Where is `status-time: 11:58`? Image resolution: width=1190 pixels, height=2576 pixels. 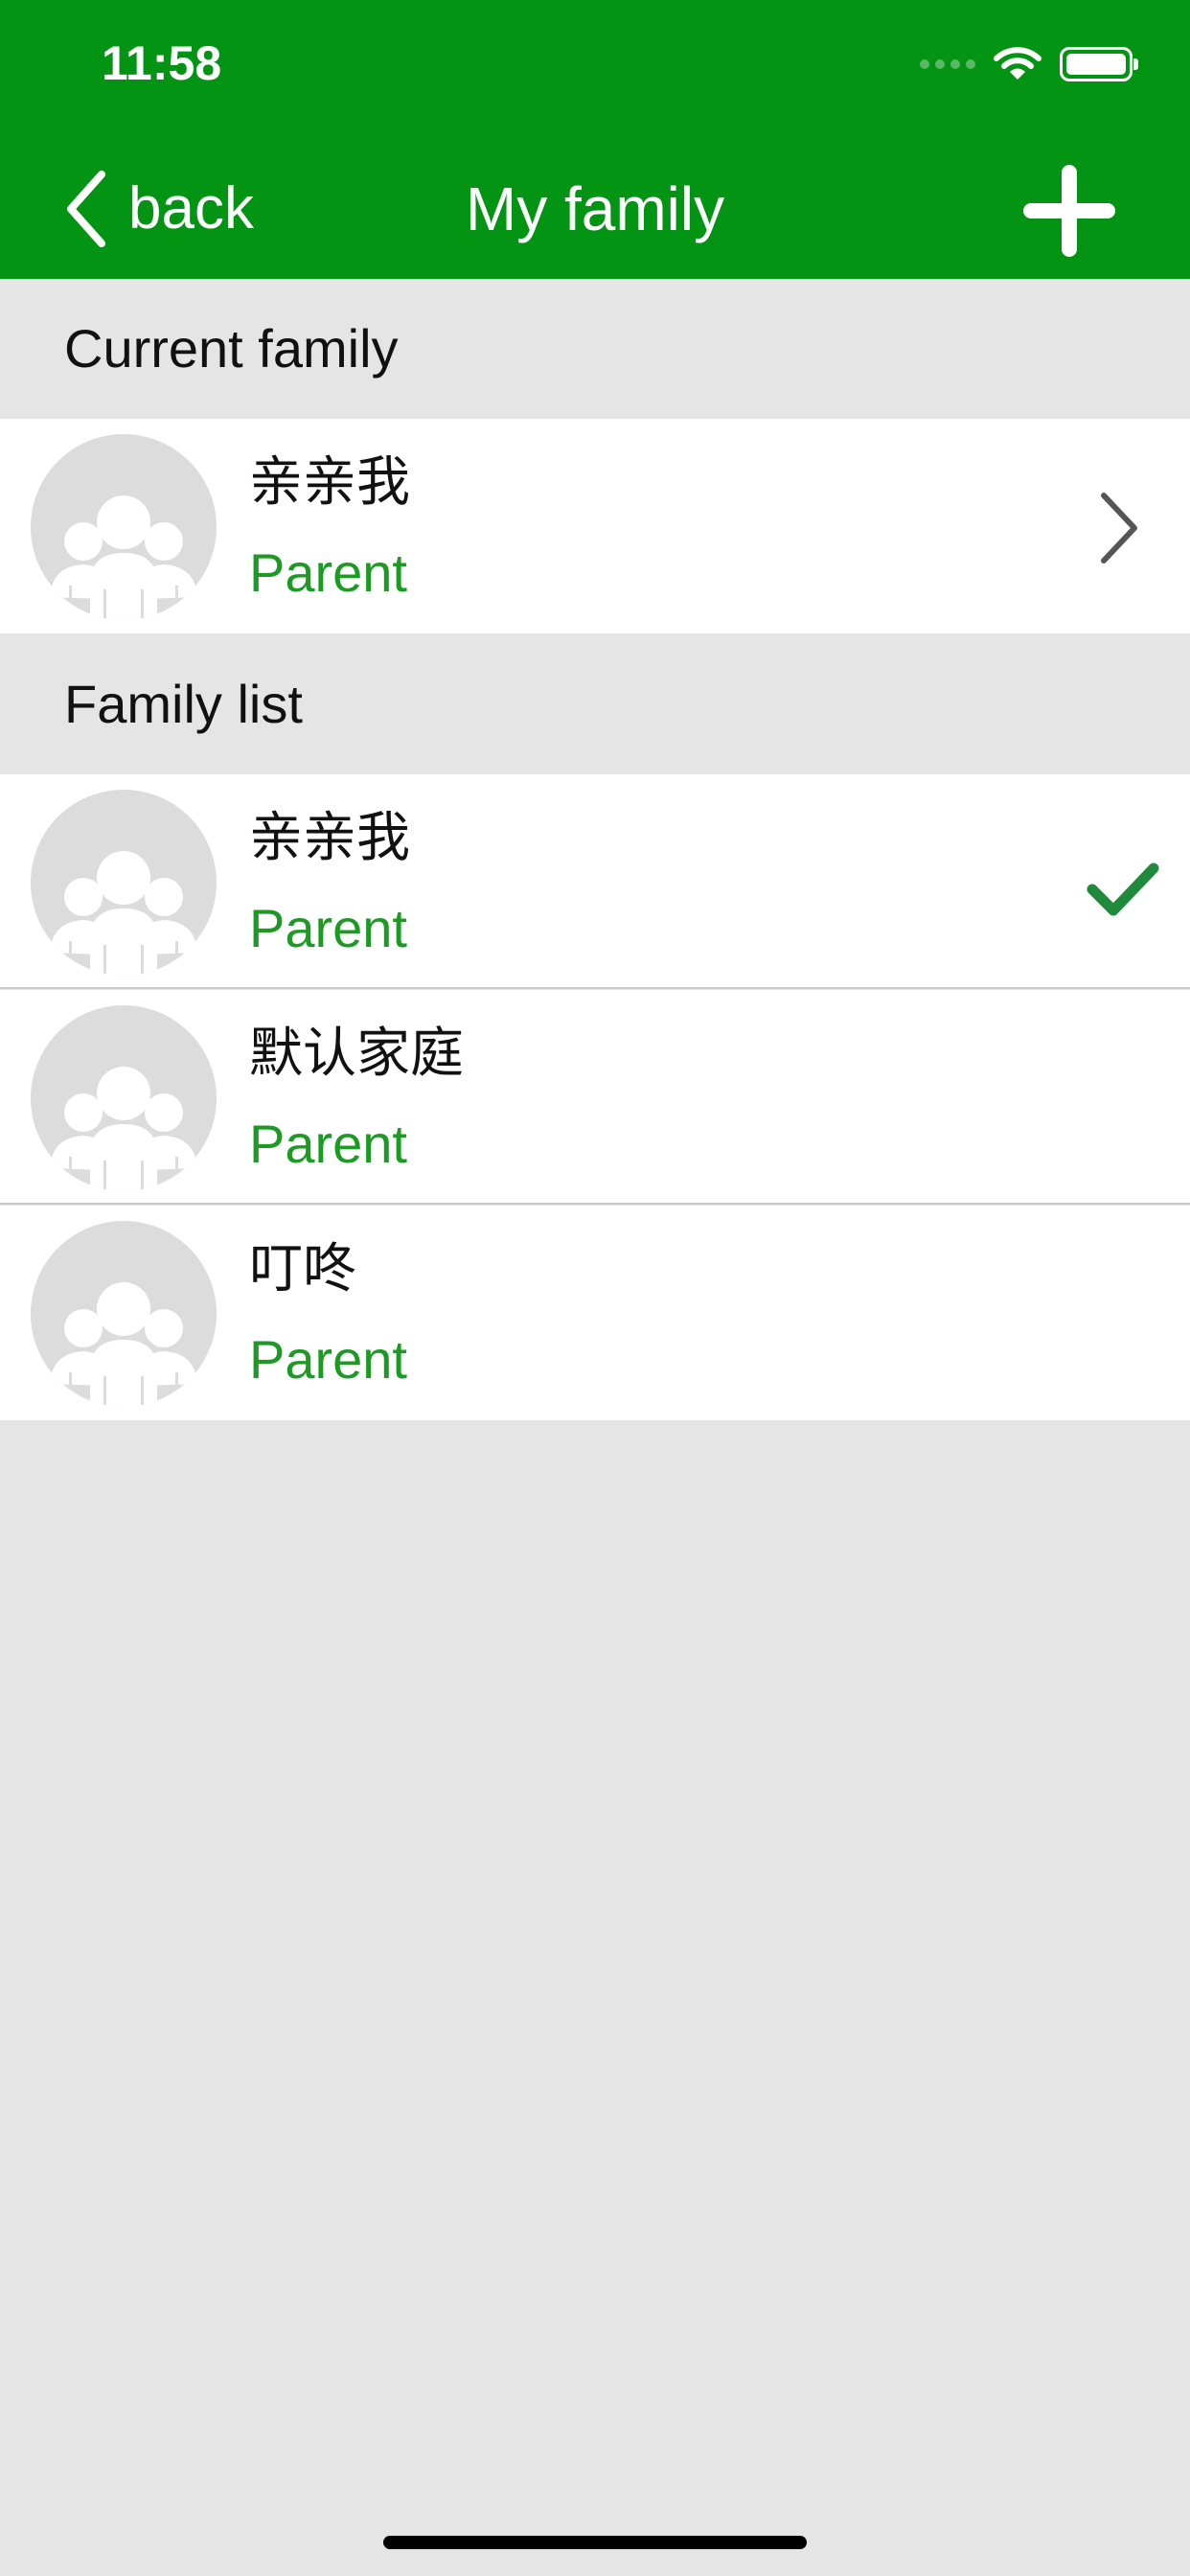 status-time: 11:58 is located at coordinates (162, 63).